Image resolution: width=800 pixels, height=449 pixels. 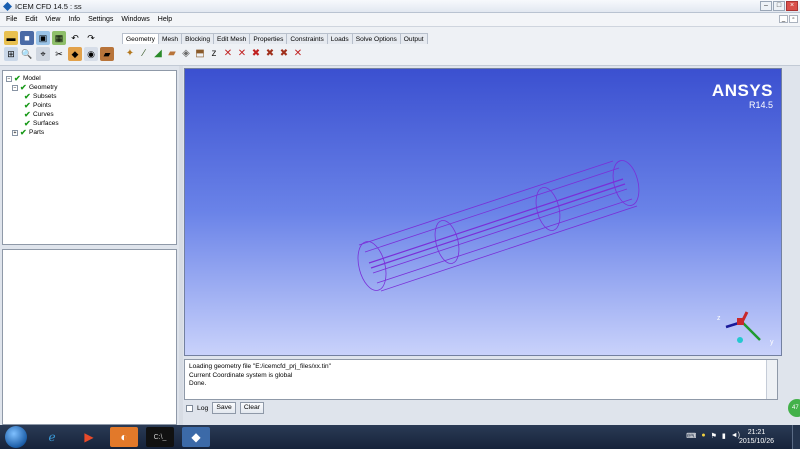 I want to click on close-button: ×, so click(x=792, y=6).